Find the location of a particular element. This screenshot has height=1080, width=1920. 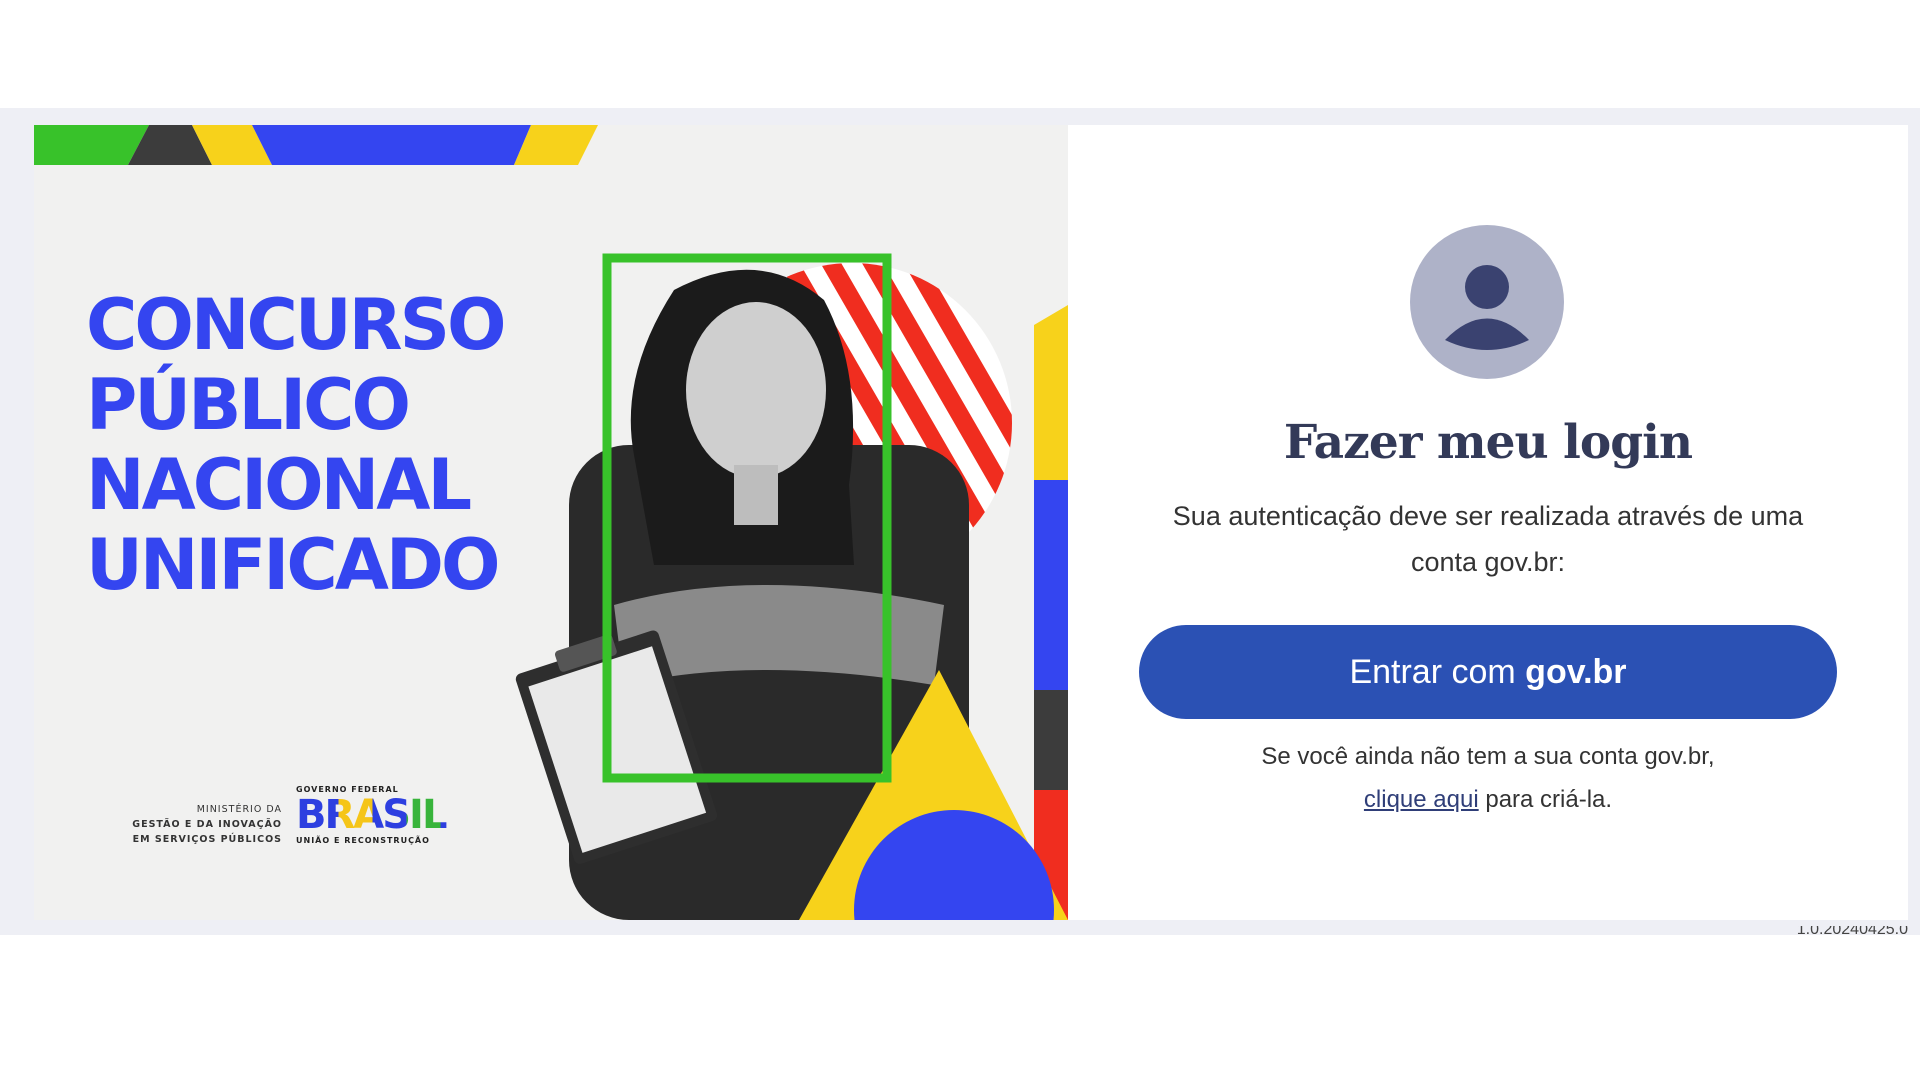

version-label: 1.0.20240425.0 is located at coordinates (1852, 931).